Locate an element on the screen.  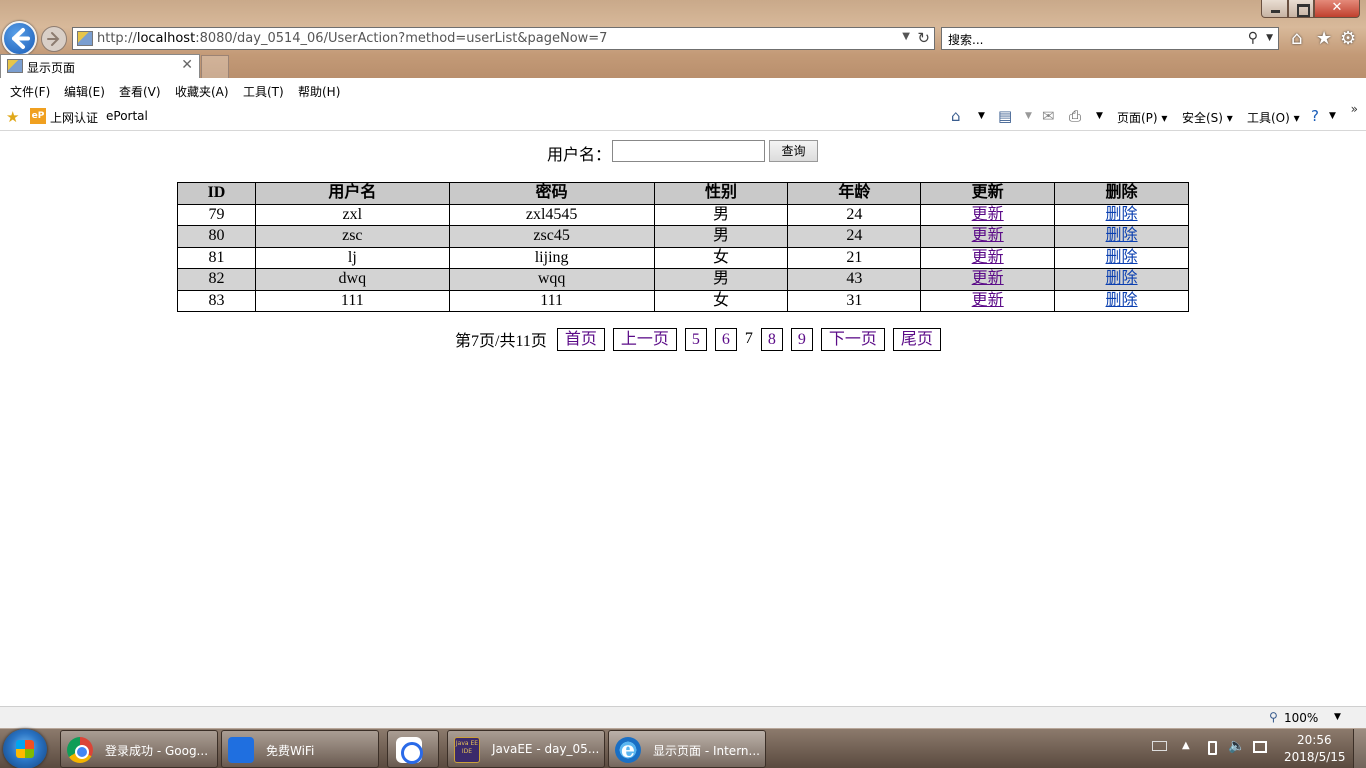
network-icon is located at coordinates (1260, 747).